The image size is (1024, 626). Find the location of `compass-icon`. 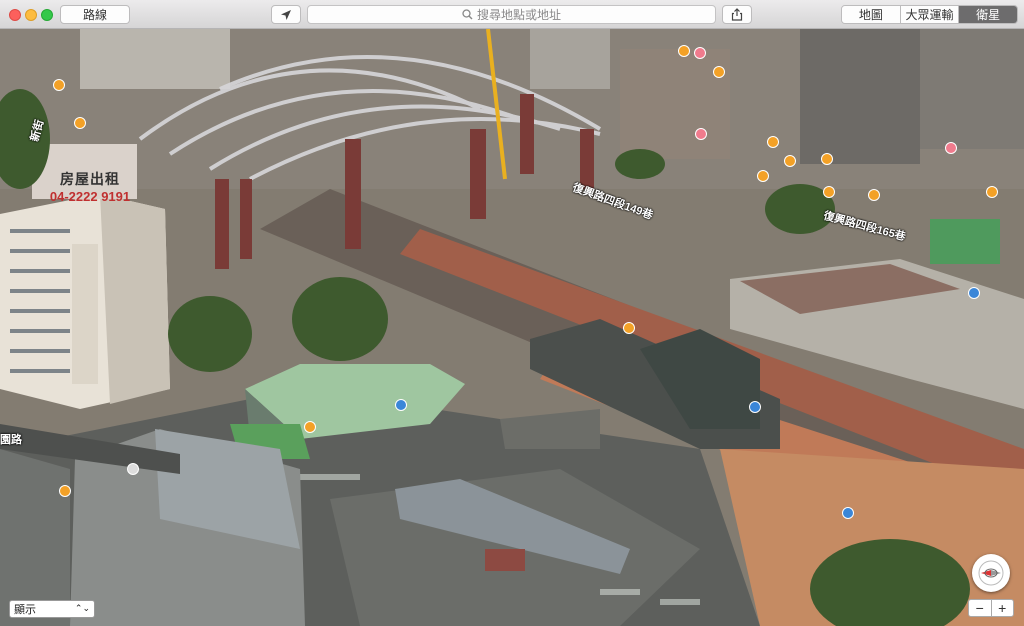

compass-icon is located at coordinates (991, 573).